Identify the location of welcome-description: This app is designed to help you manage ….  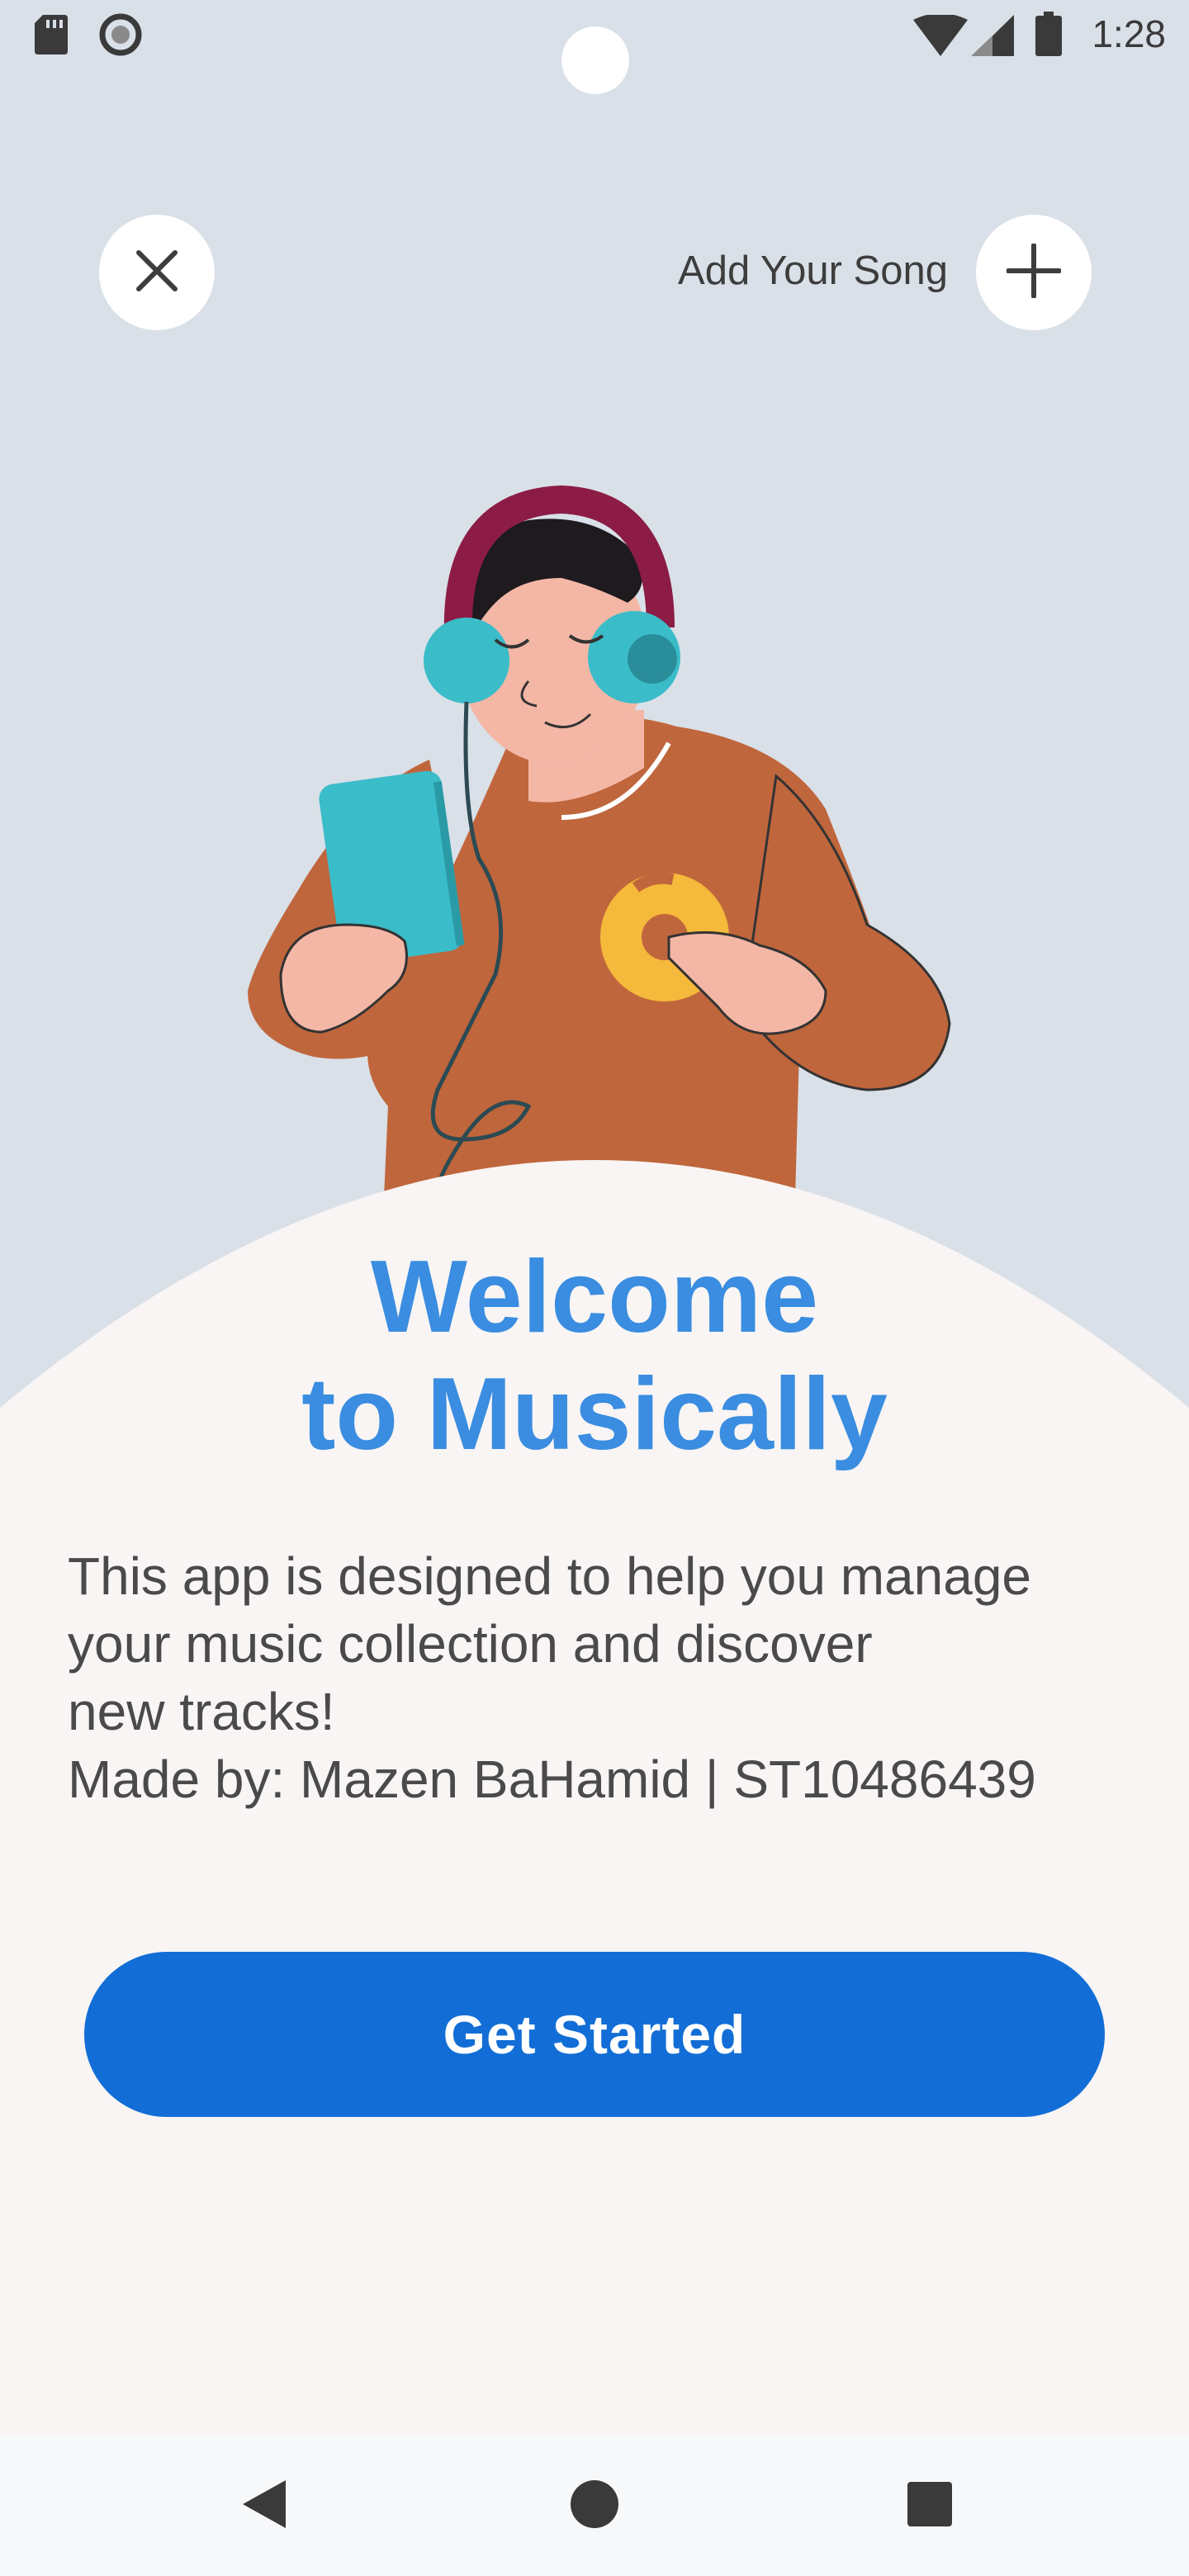
(604, 1677).